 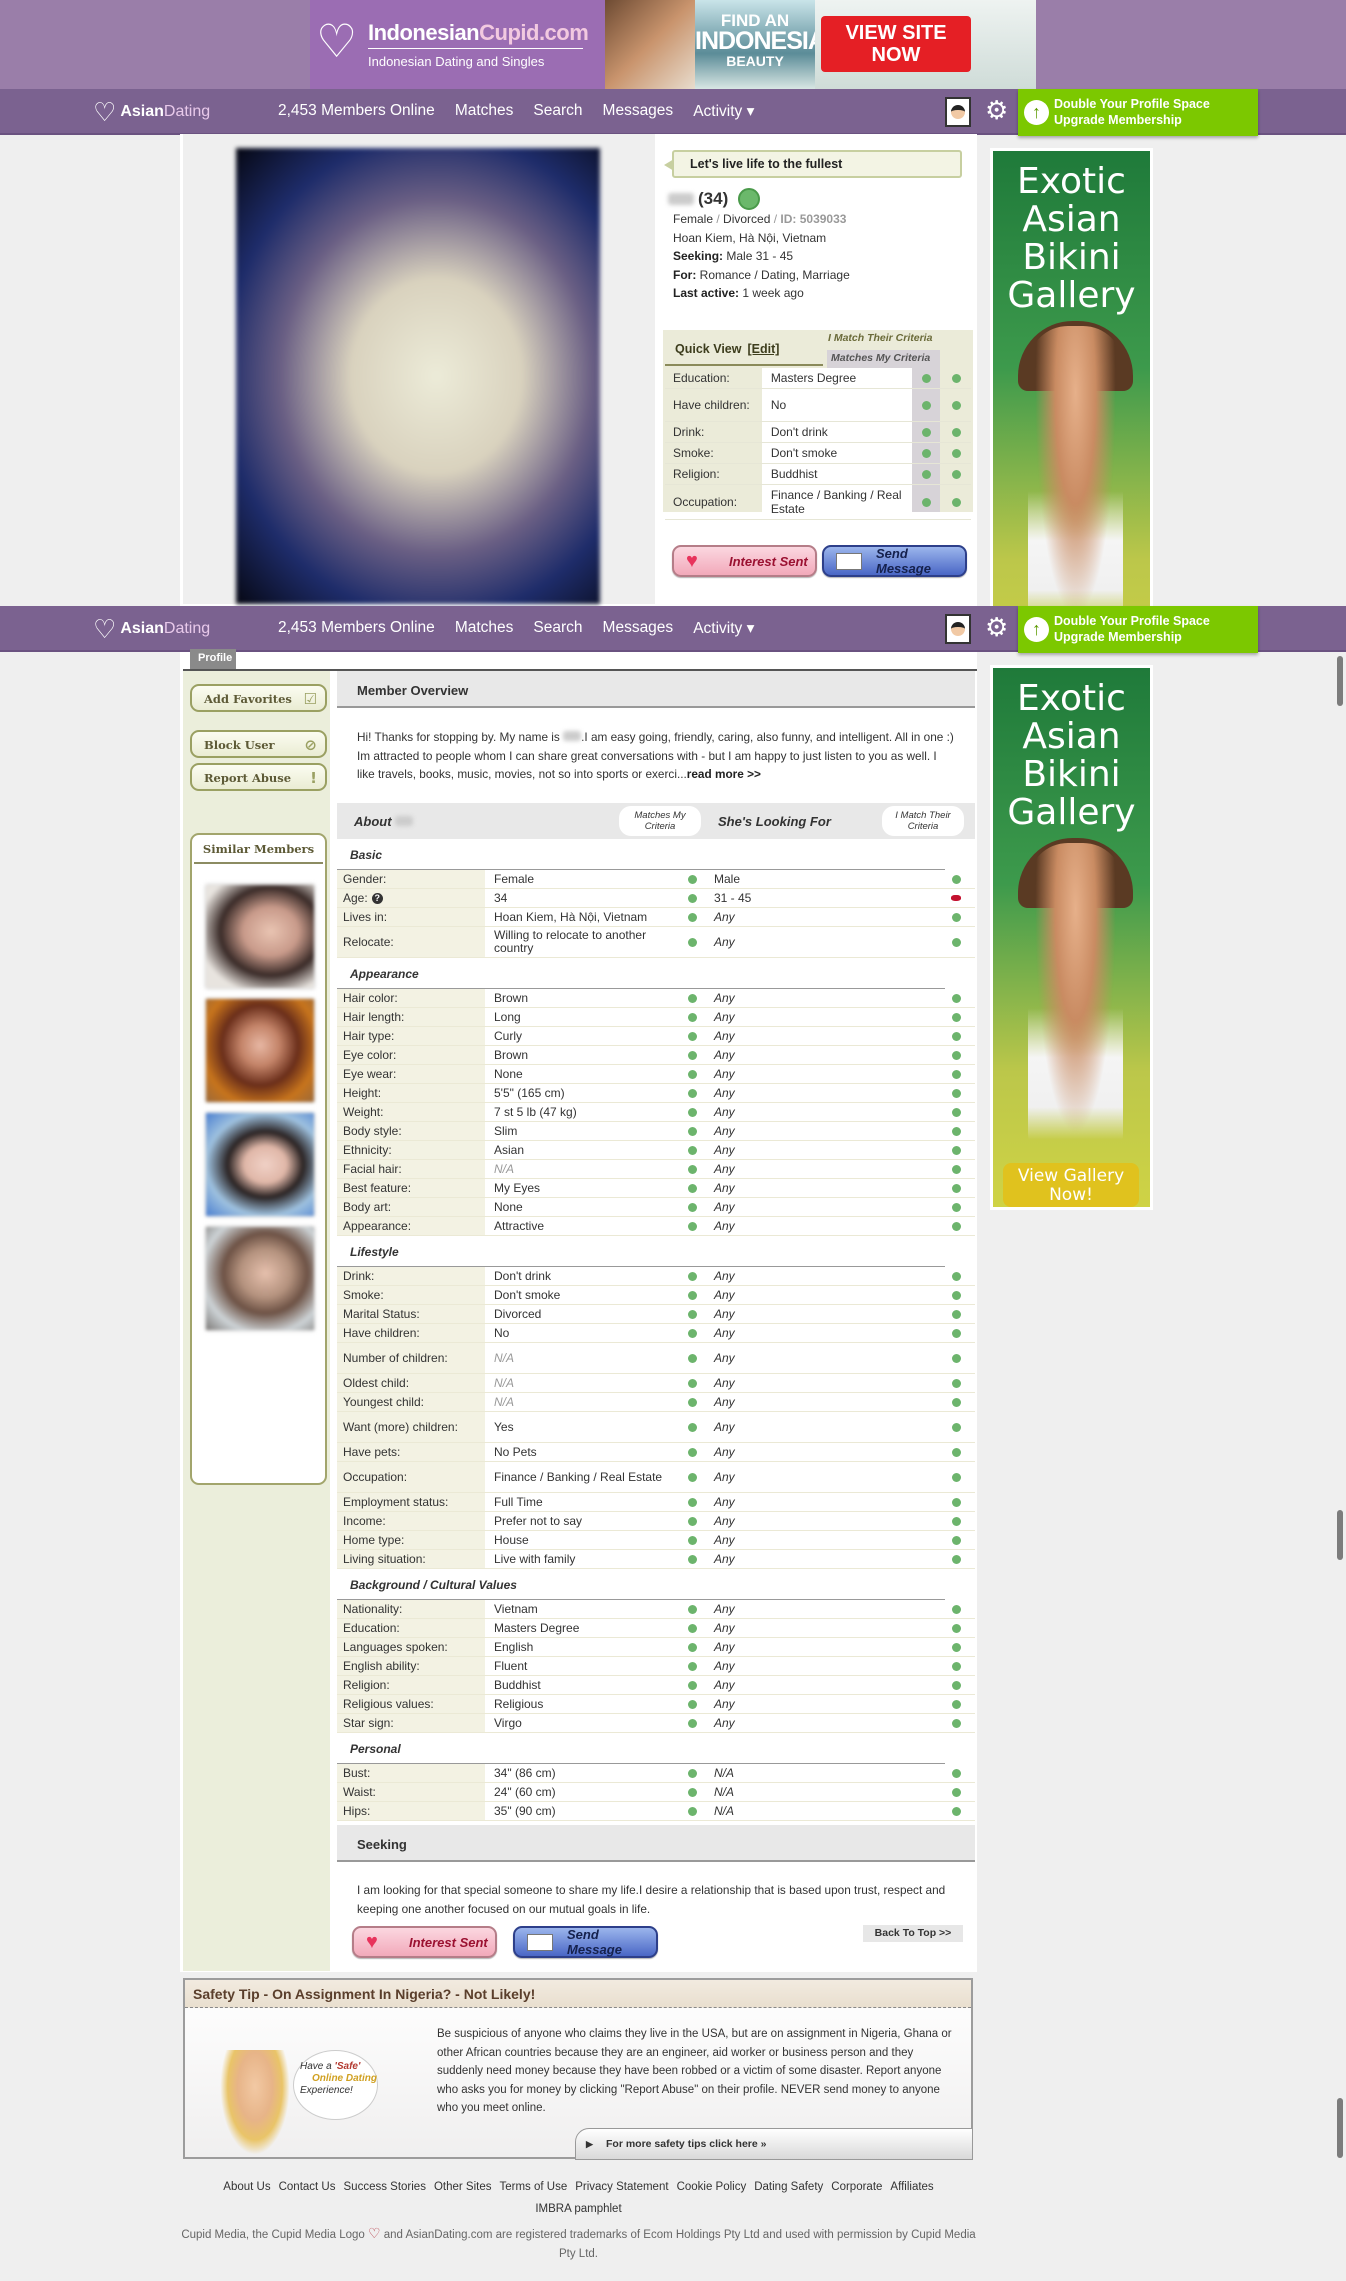 I want to click on quick-view-key: Drink:, so click(x=689, y=432).